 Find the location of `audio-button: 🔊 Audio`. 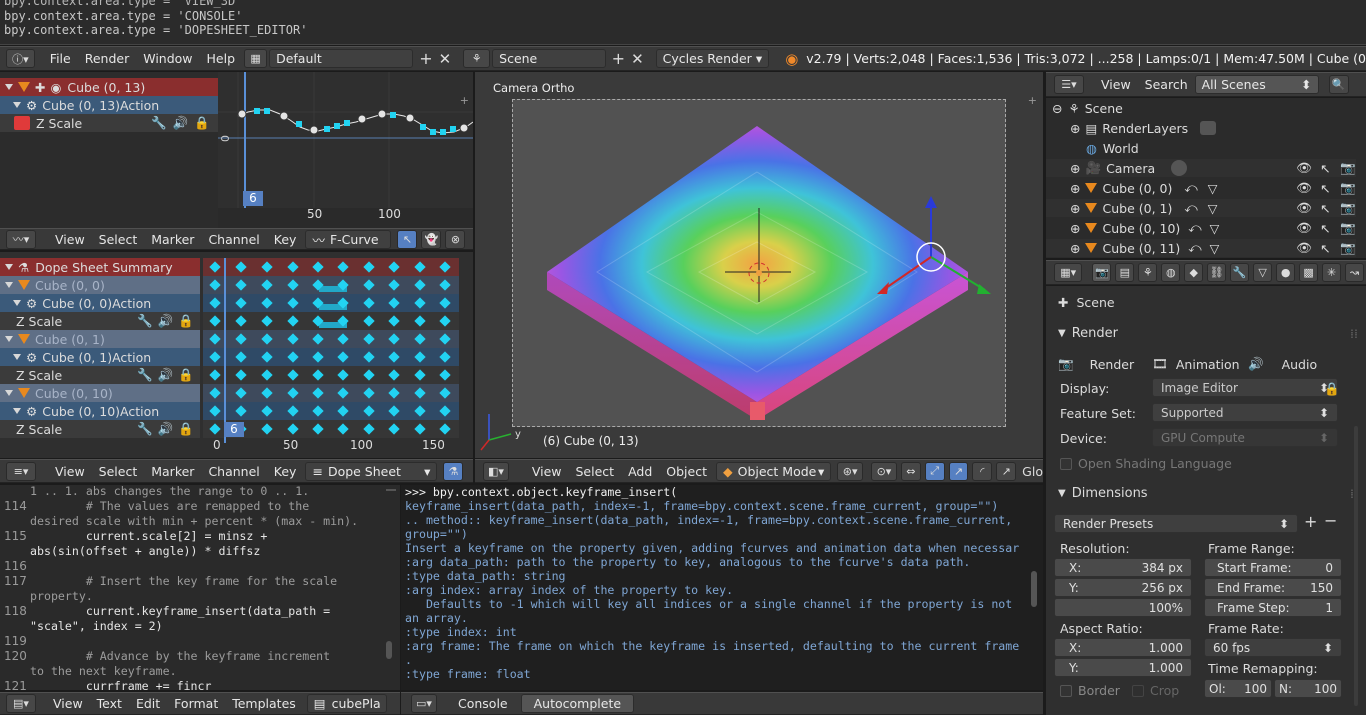

audio-button: 🔊 Audio is located at coordinates (1298, 364).